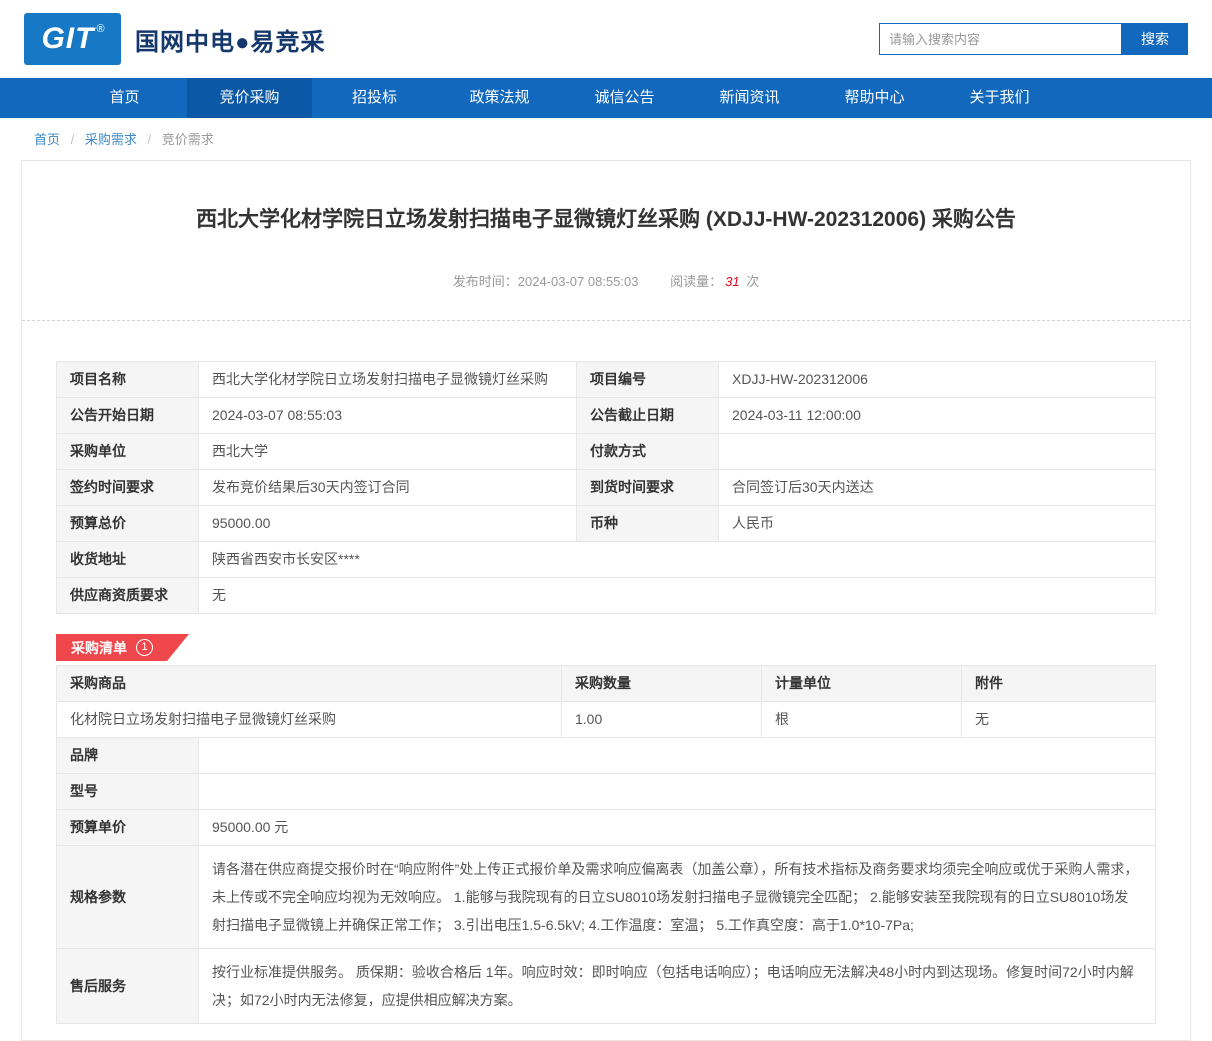  I want to click on table-row: 预算总价 95000.00 币种 人民币, so click(606, 523).